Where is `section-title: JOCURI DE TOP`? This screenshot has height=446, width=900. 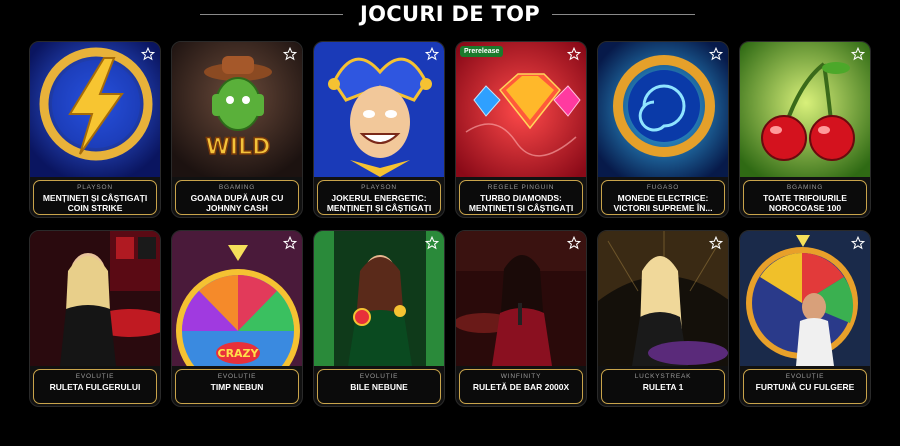
section-title: JOCURI DE TOP is located at coordinates (450, 14).